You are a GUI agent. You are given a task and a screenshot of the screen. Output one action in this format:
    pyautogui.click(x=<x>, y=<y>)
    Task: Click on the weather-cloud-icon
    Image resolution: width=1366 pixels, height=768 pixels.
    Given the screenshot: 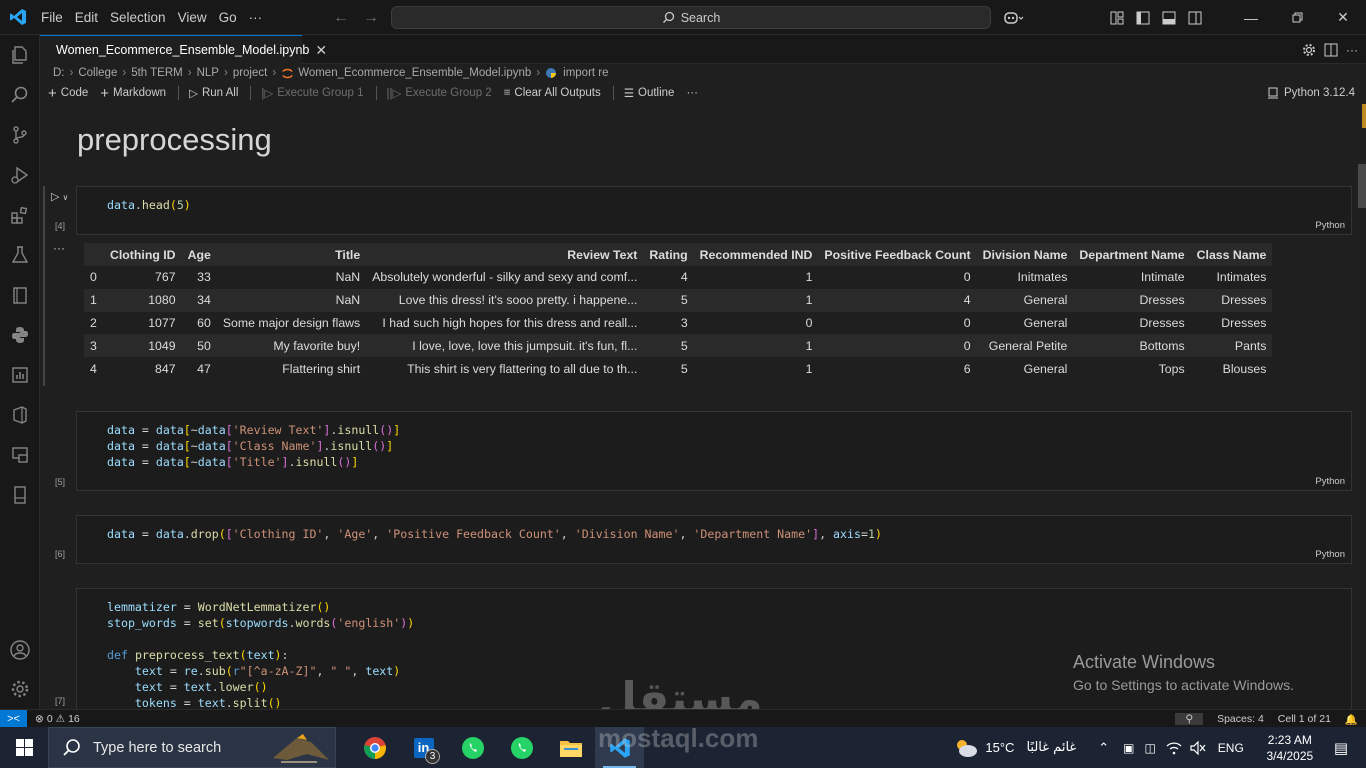 What is the action you would take?
    pyautogui.click(x=966, y=748)
    